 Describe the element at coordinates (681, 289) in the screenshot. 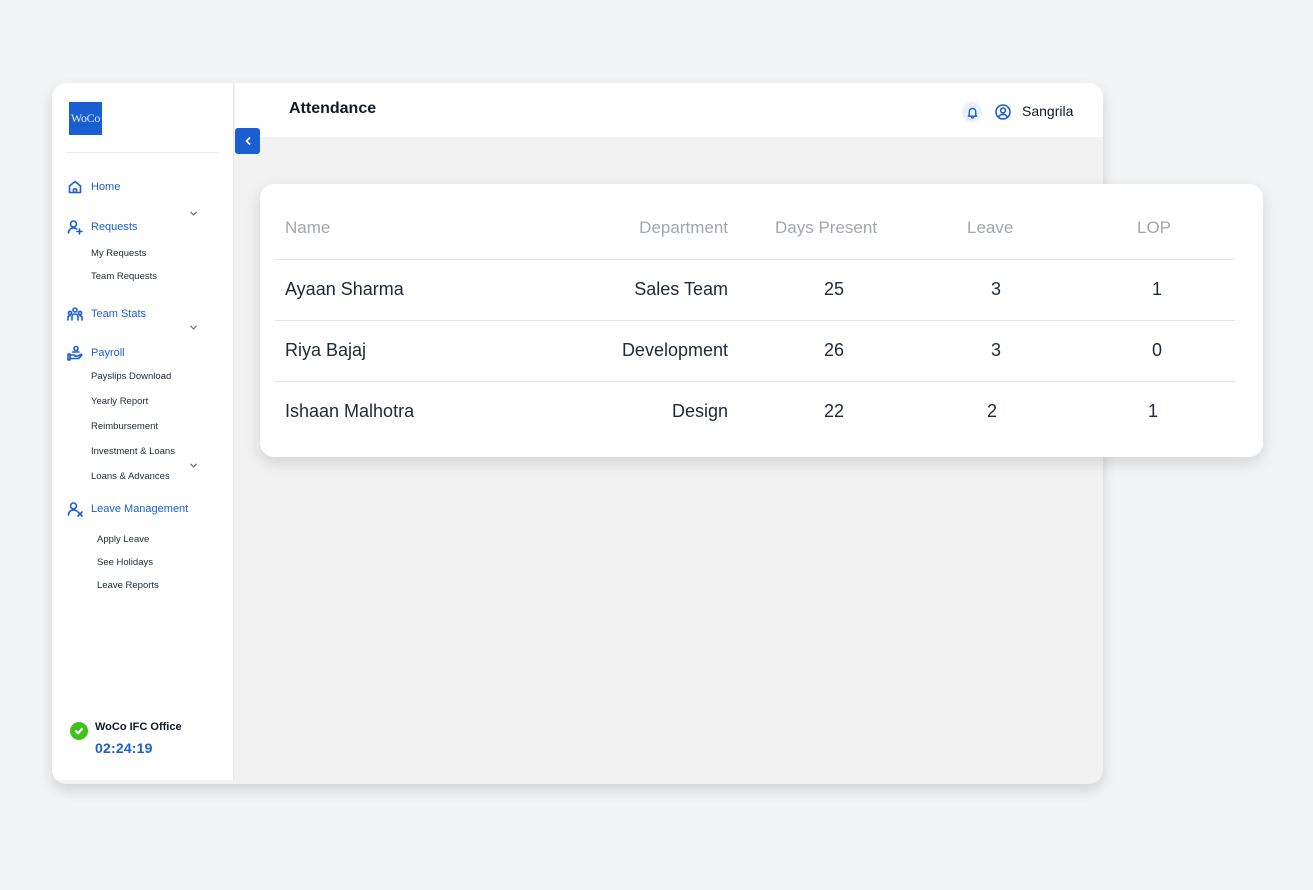

I see `cell-department: Sales Team` at that location.